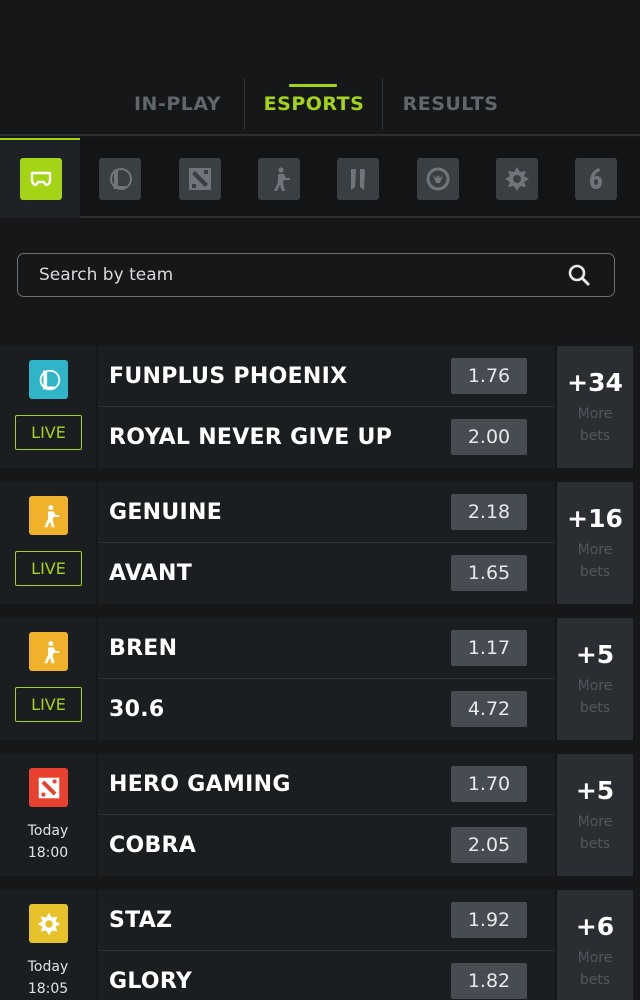 This screenshot has height=1000, width=640. I want to click on team-b-odds-button: 1.82, so click(489, 981).